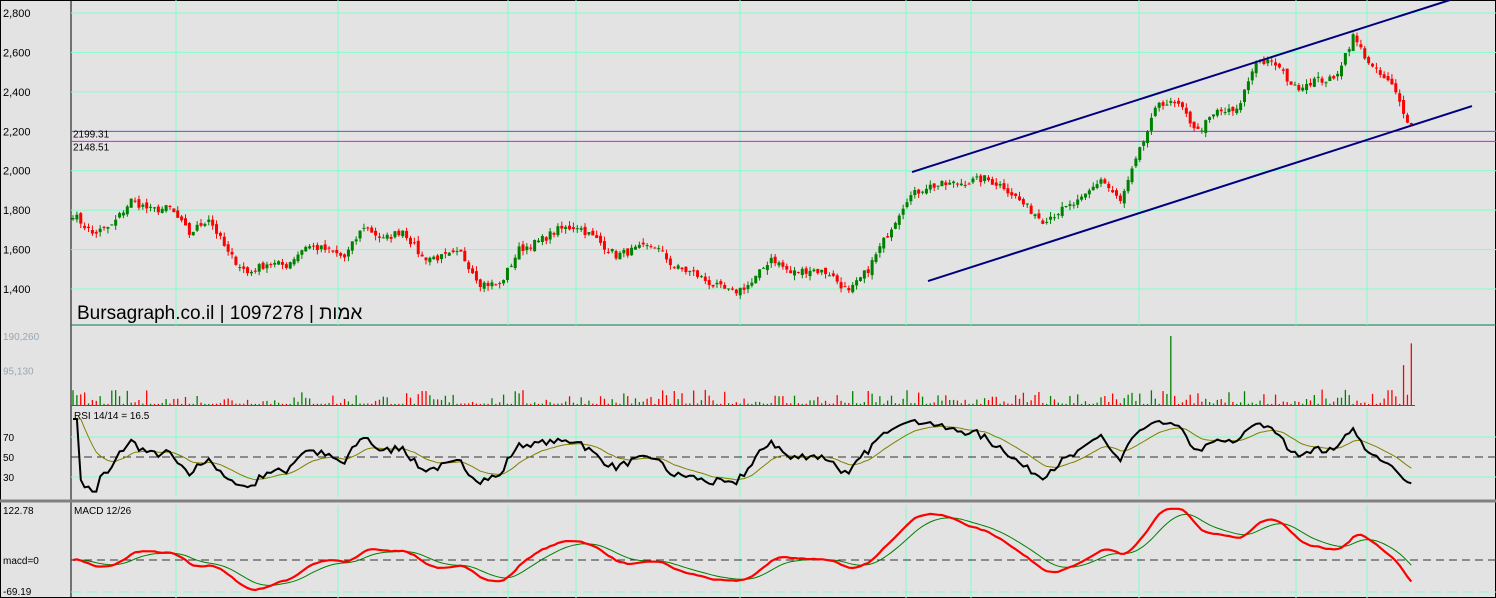  What do you see at coordinates (18, 372) in the screenshot?
I see `volume-tick-label: 95,130` at bounding box center [18, 372].